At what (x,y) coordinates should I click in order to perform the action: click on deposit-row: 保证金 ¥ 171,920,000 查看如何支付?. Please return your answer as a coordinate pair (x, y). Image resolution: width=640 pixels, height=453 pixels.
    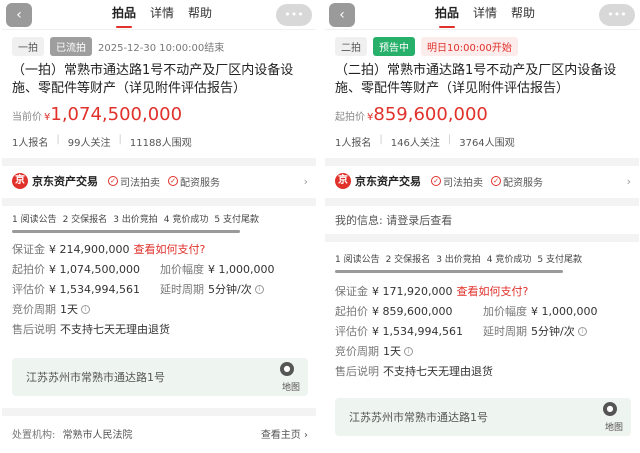
    Looking at the image, I should click on (483, 292).